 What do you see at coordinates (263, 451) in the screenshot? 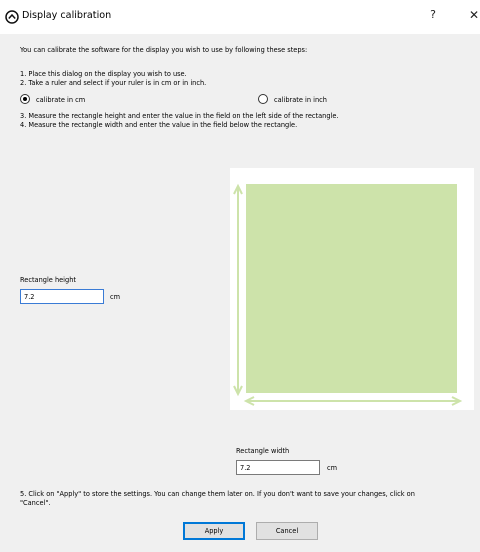
I see `rectangle-width-label: Rectangle width` at bounding box center [263, 451].